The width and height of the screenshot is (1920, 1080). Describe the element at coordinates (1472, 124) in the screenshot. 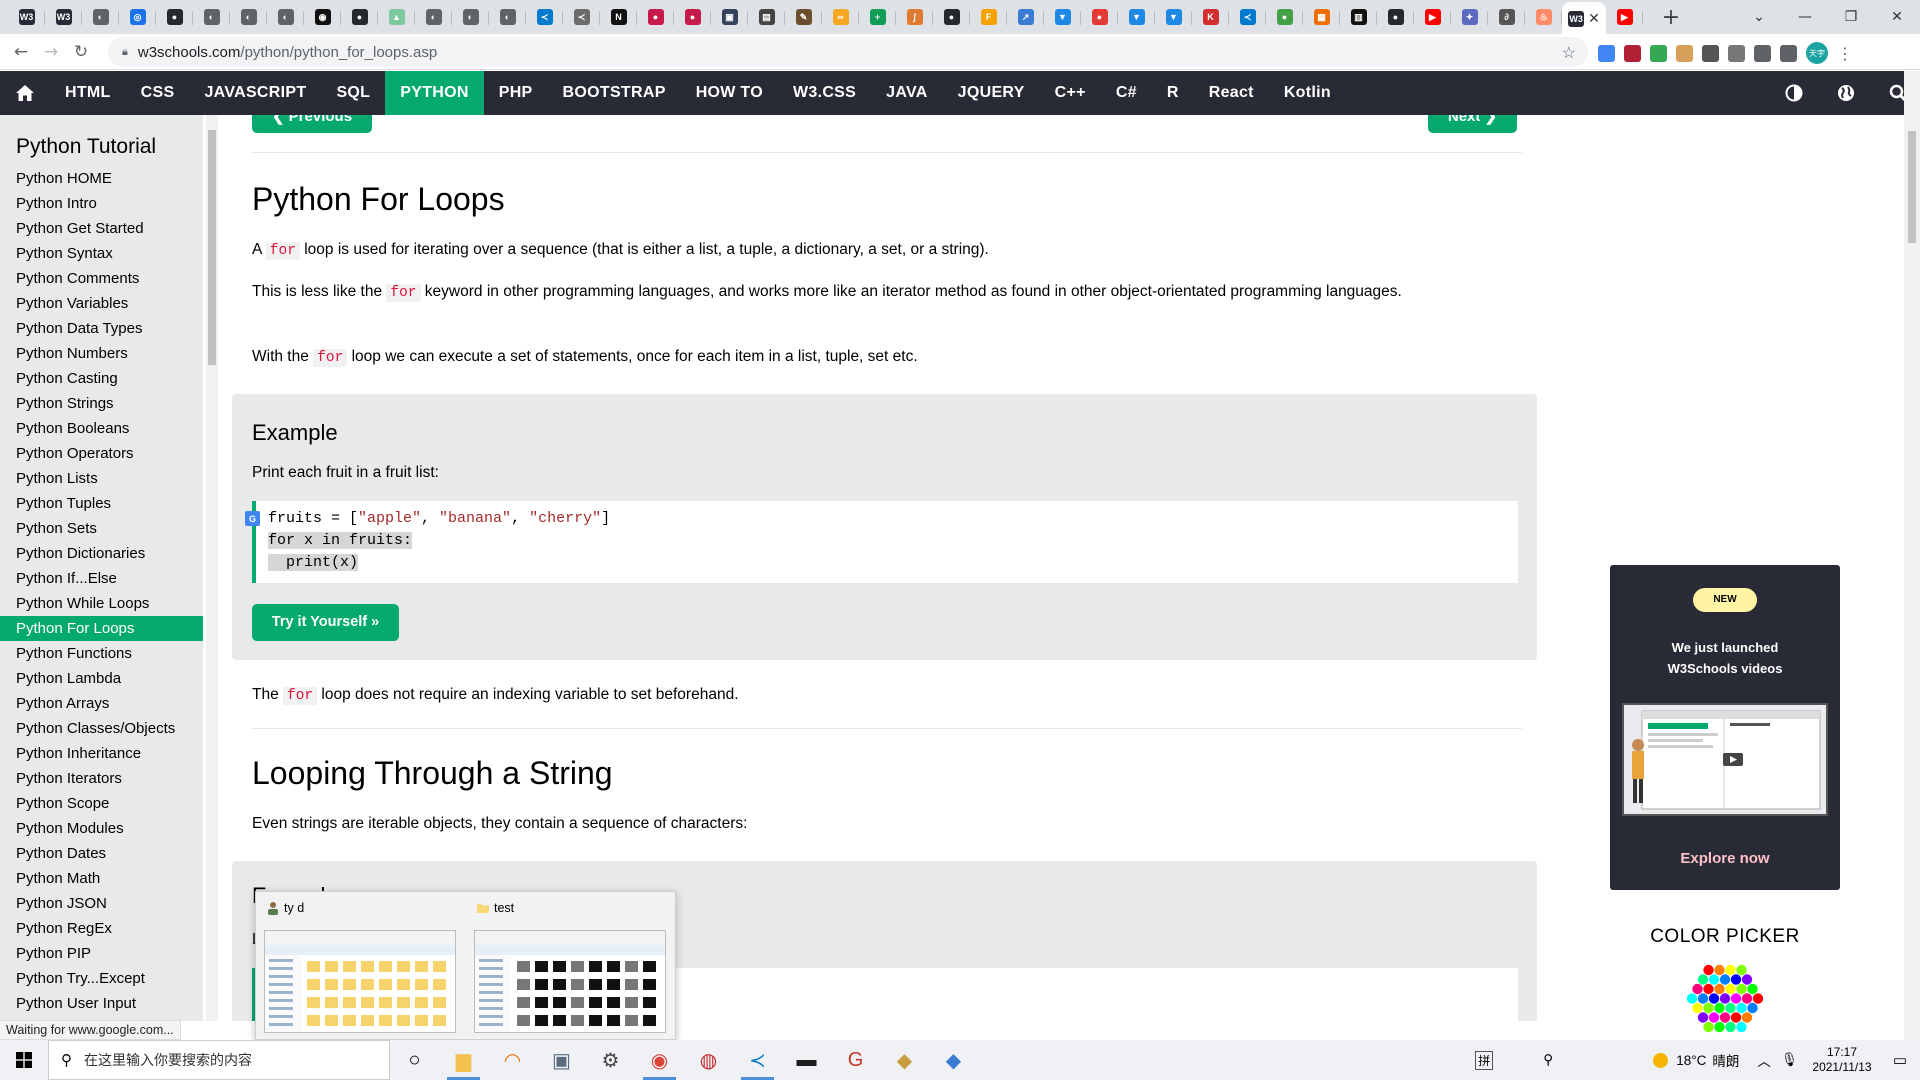

I see `next-button: Next ❯` at that location.